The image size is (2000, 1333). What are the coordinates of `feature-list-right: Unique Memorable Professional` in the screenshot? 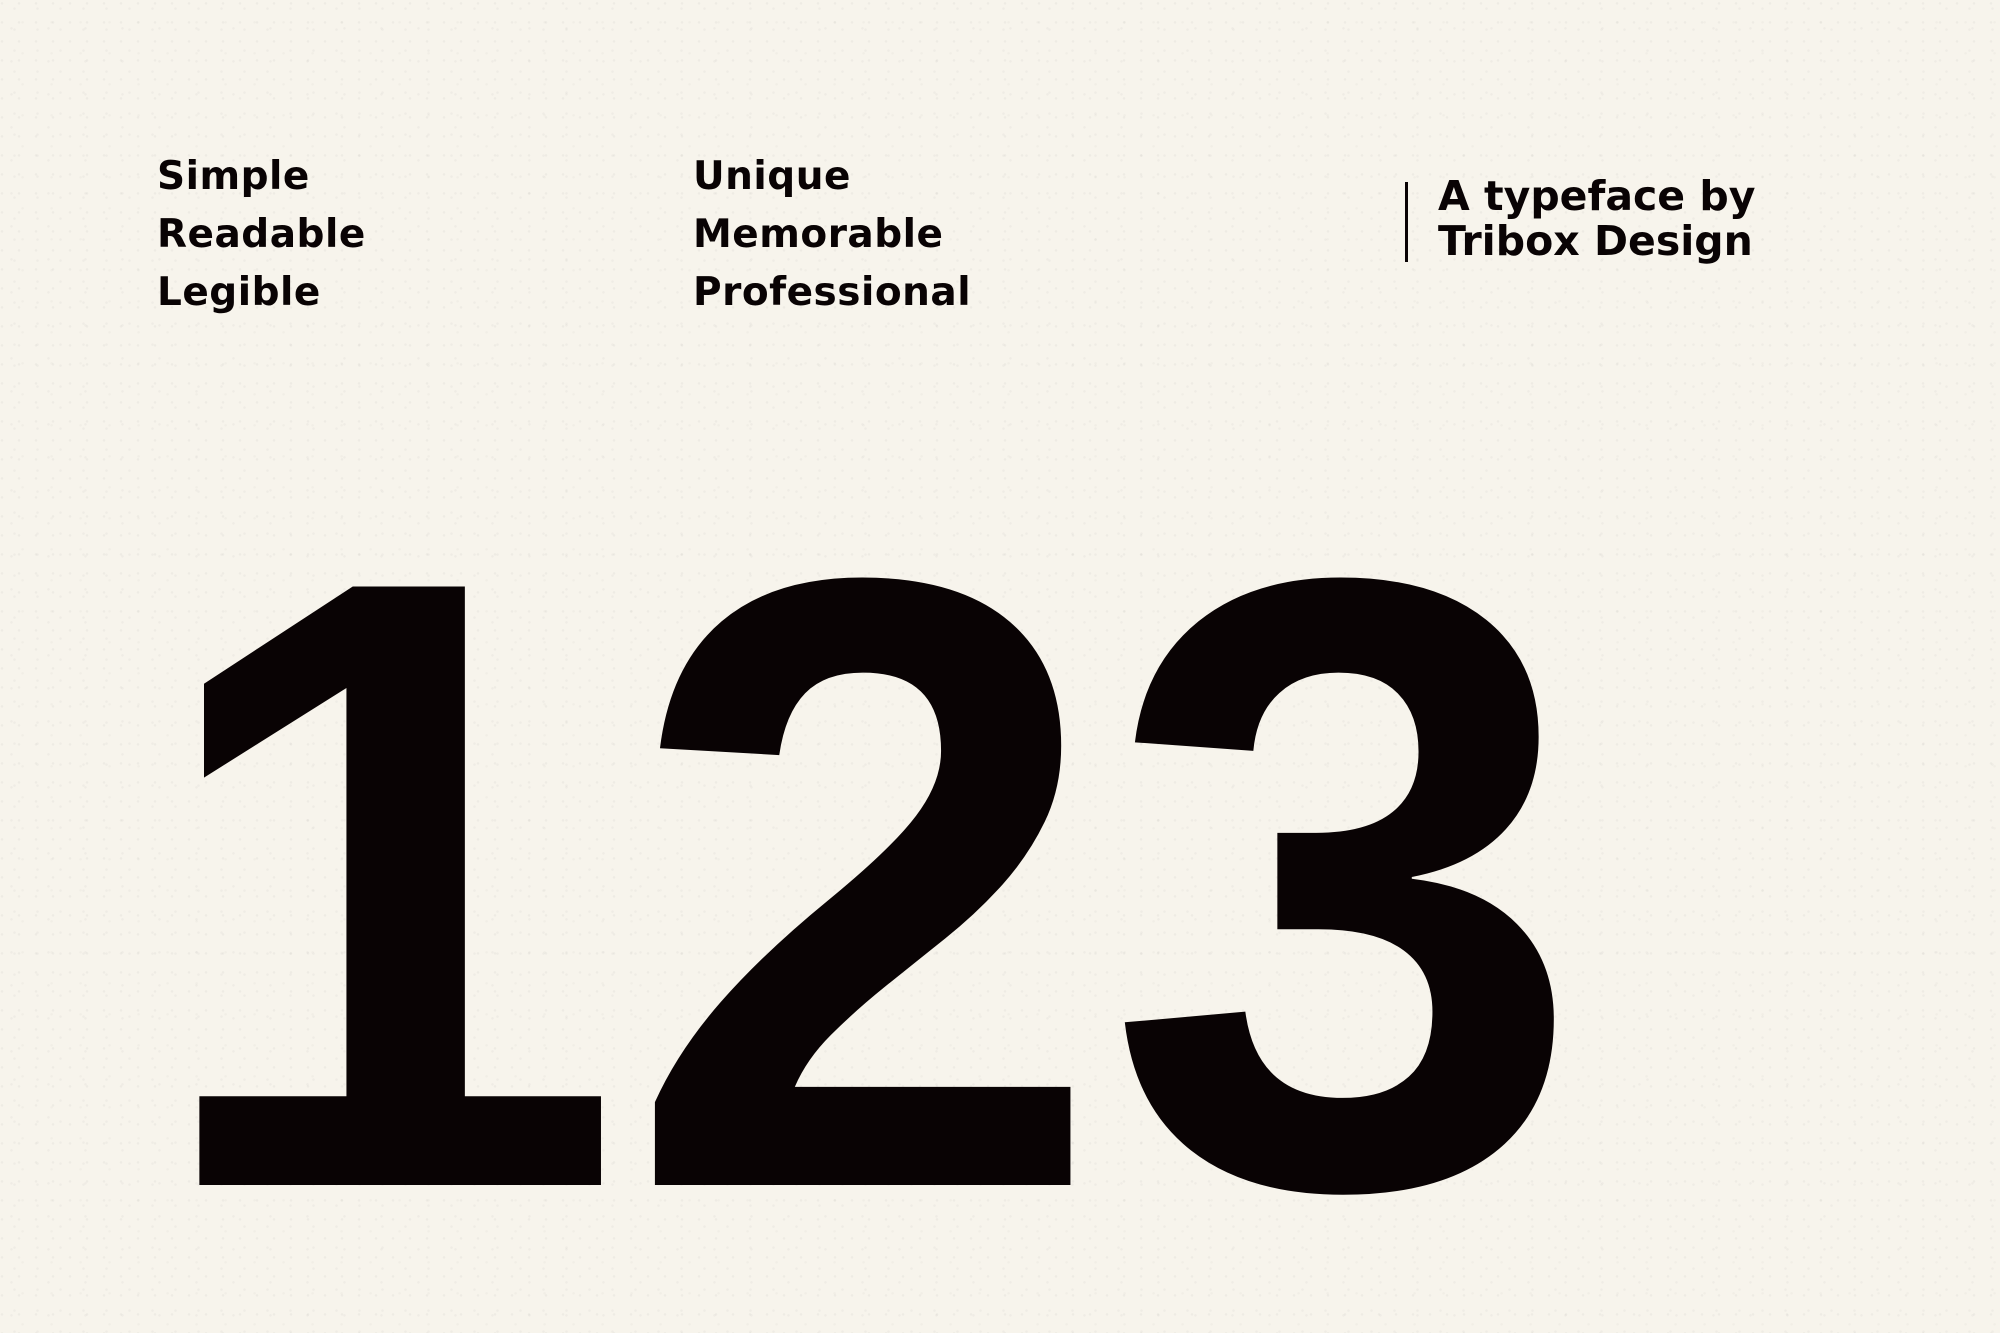 It's located at (832, 235).